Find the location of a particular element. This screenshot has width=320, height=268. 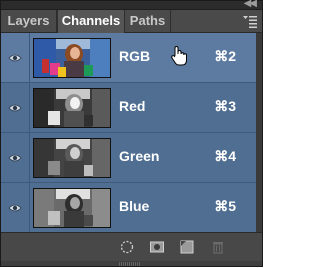

channel-name: Green is located at coordinates (139, 156).